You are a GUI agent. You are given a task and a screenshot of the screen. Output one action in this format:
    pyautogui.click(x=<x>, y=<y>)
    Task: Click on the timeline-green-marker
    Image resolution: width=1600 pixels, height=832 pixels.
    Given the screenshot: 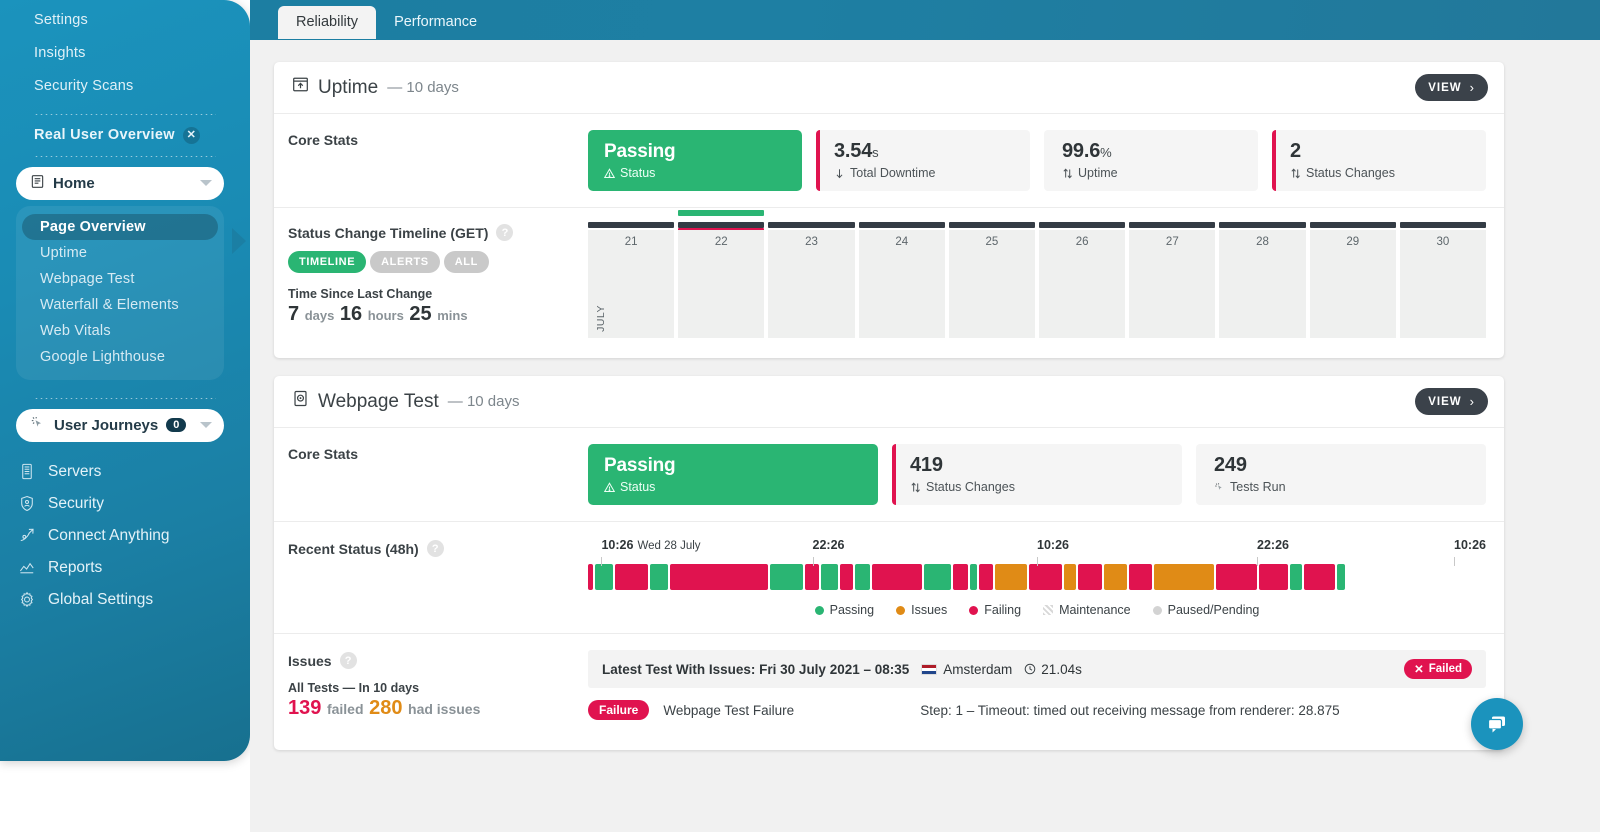 What is the action you would take?
    pyautogui.click(x=721, y=213)
    